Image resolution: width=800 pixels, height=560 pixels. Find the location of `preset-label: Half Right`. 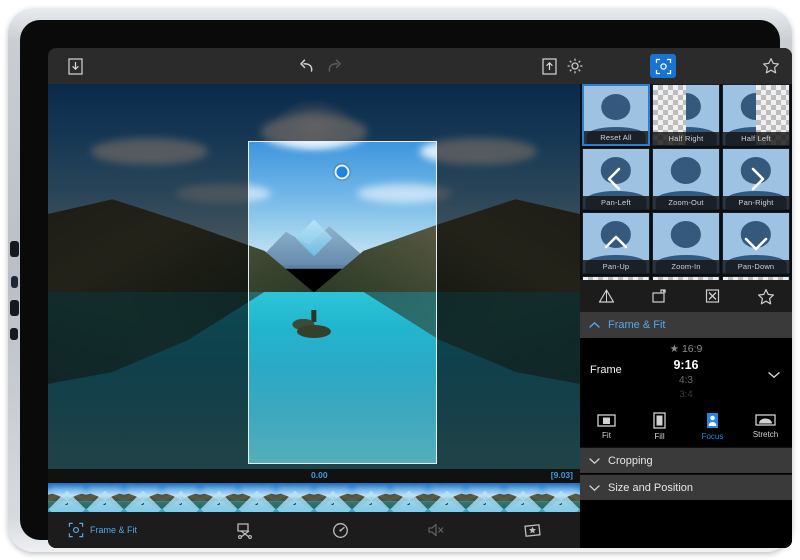

preset-label: Half Right is located at coordinates (686, 138).